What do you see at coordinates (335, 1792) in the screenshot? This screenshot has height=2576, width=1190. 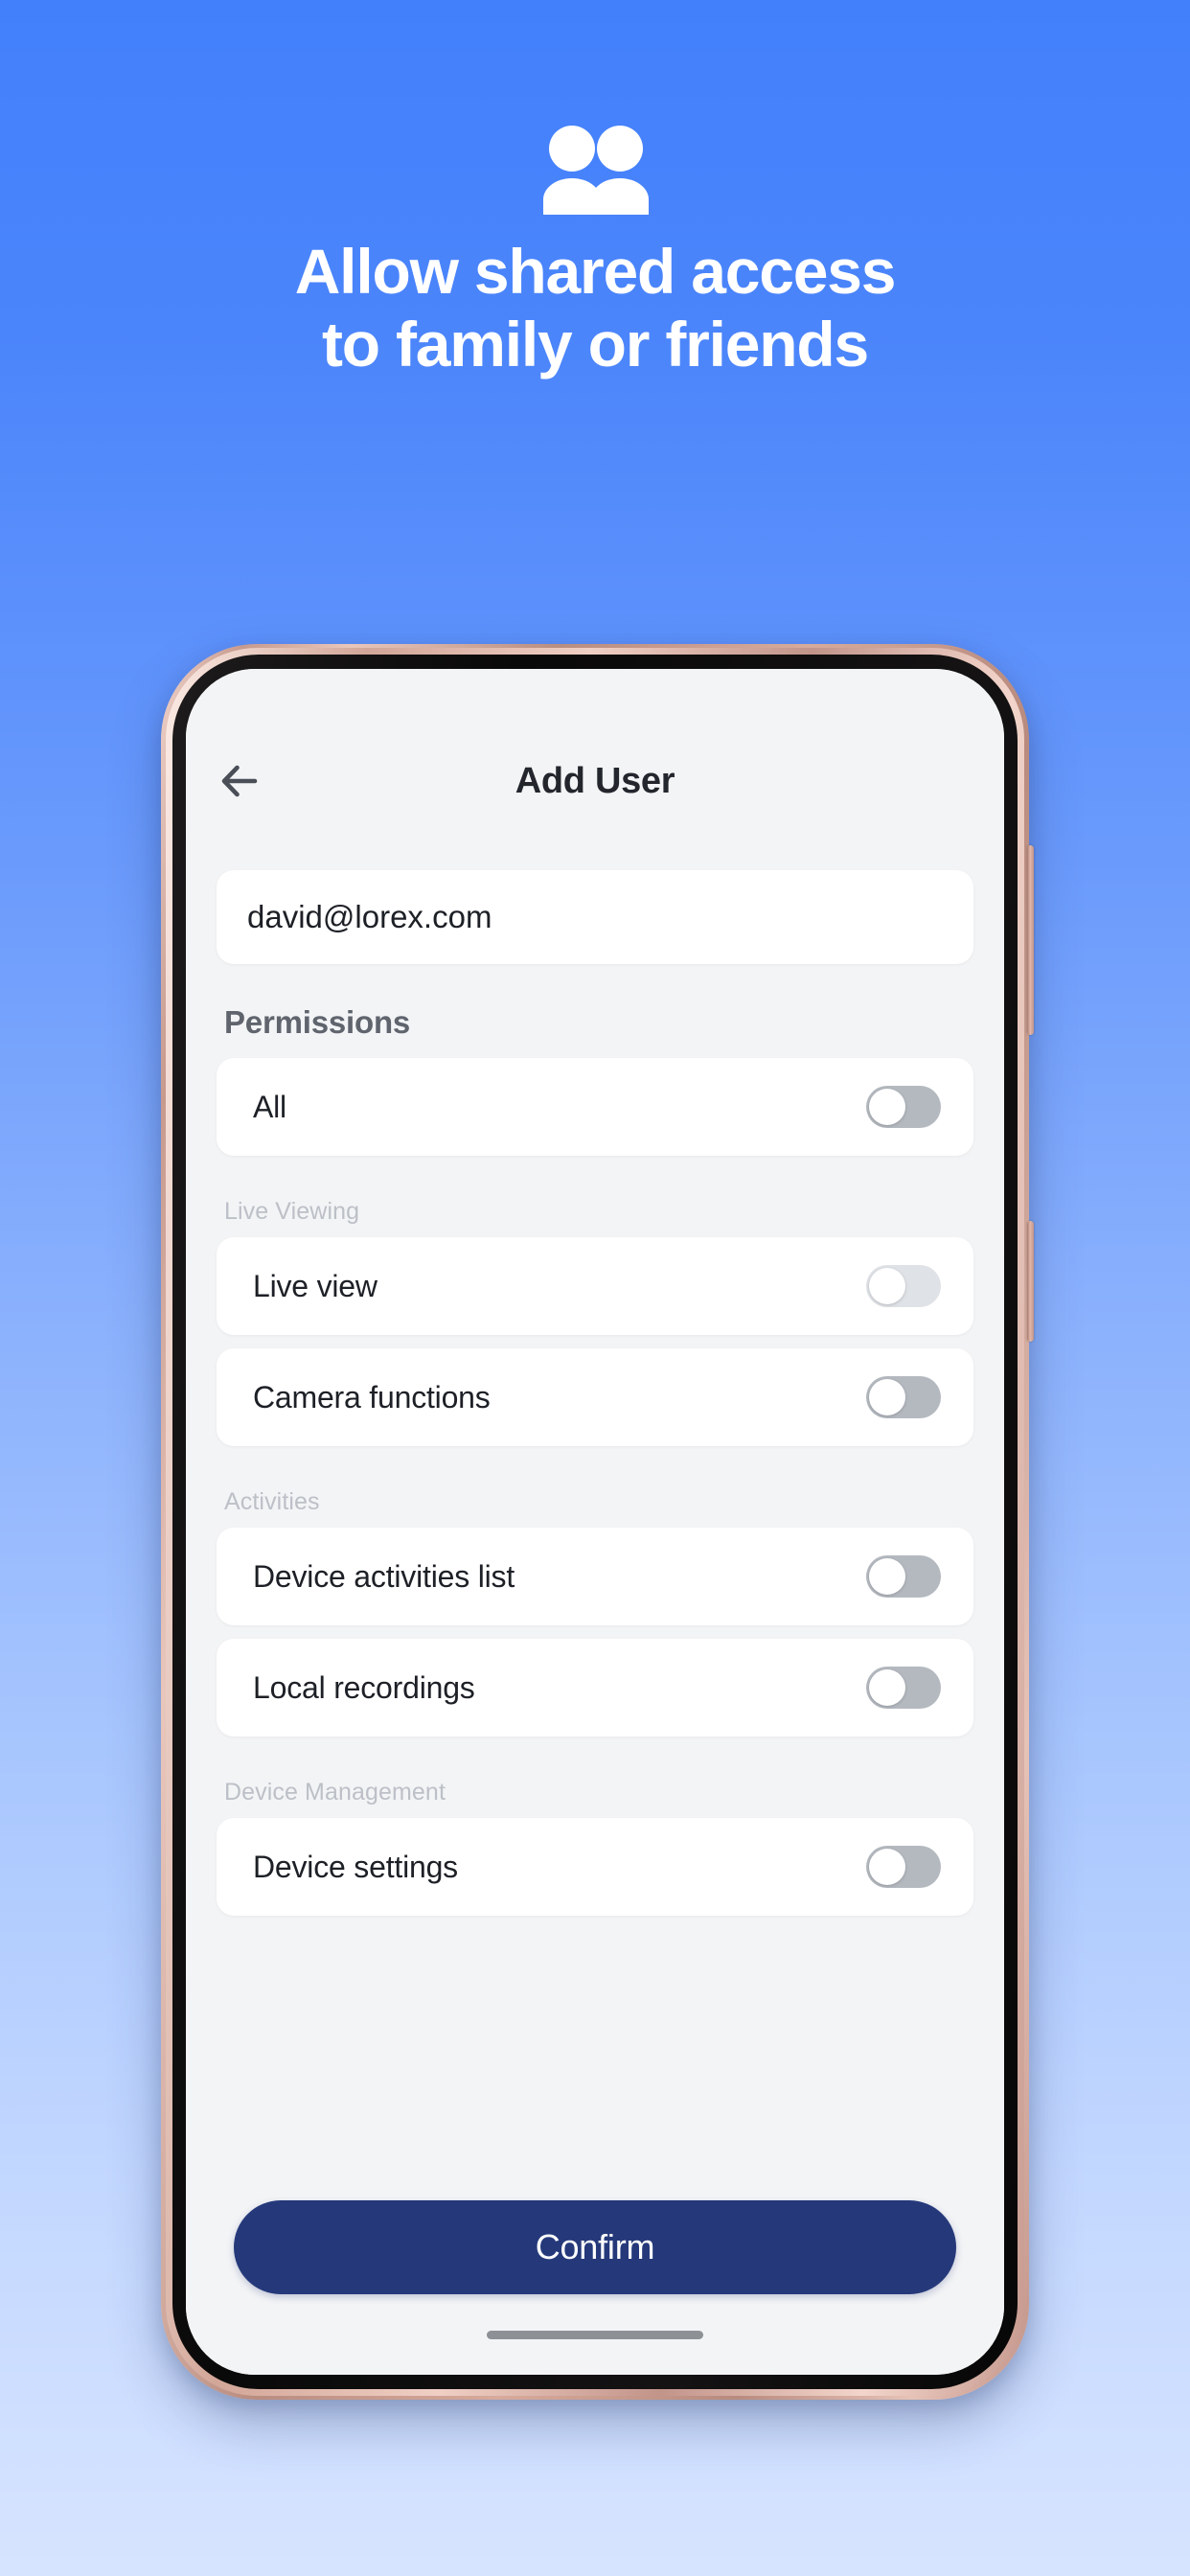 I see `group-label-device-management: Device Management` at bounding box center [335, 1792].